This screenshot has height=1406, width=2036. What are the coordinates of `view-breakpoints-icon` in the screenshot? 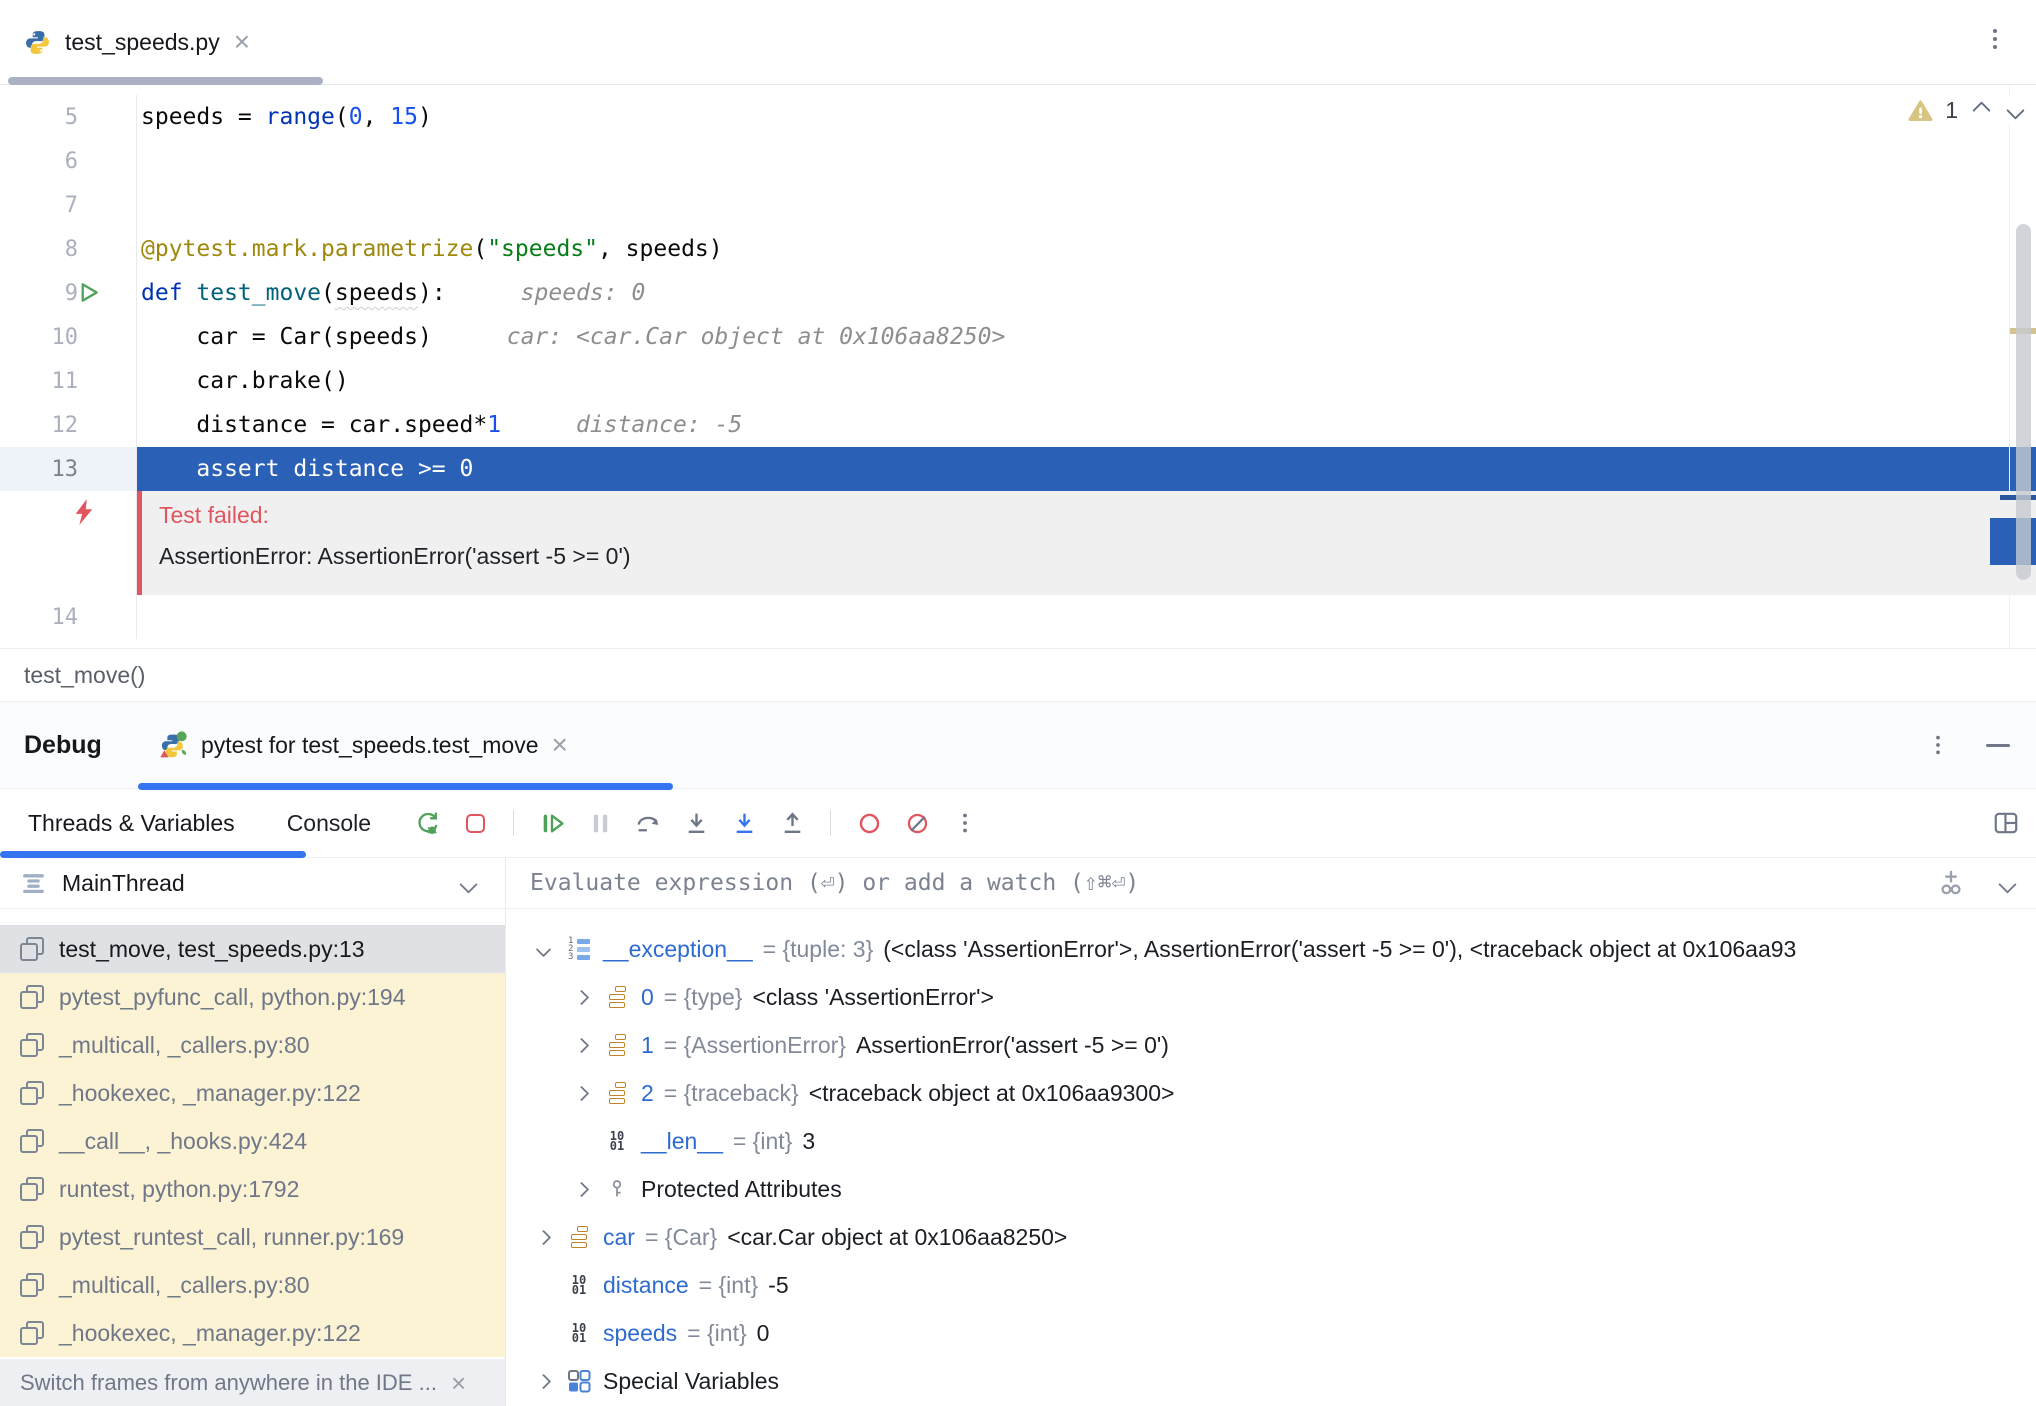 It's located at (869, 823).